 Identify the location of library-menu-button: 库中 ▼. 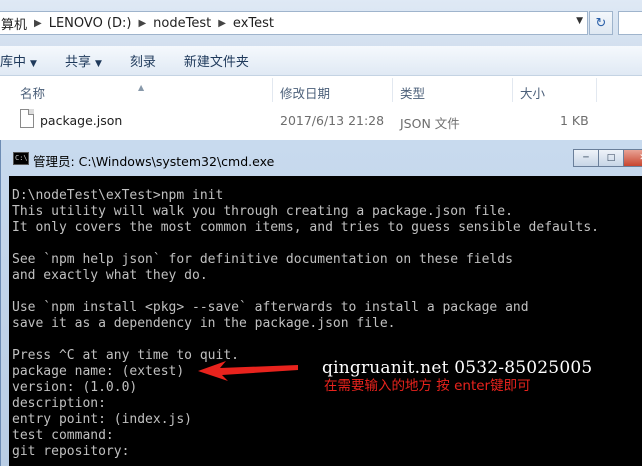
(25, 60).